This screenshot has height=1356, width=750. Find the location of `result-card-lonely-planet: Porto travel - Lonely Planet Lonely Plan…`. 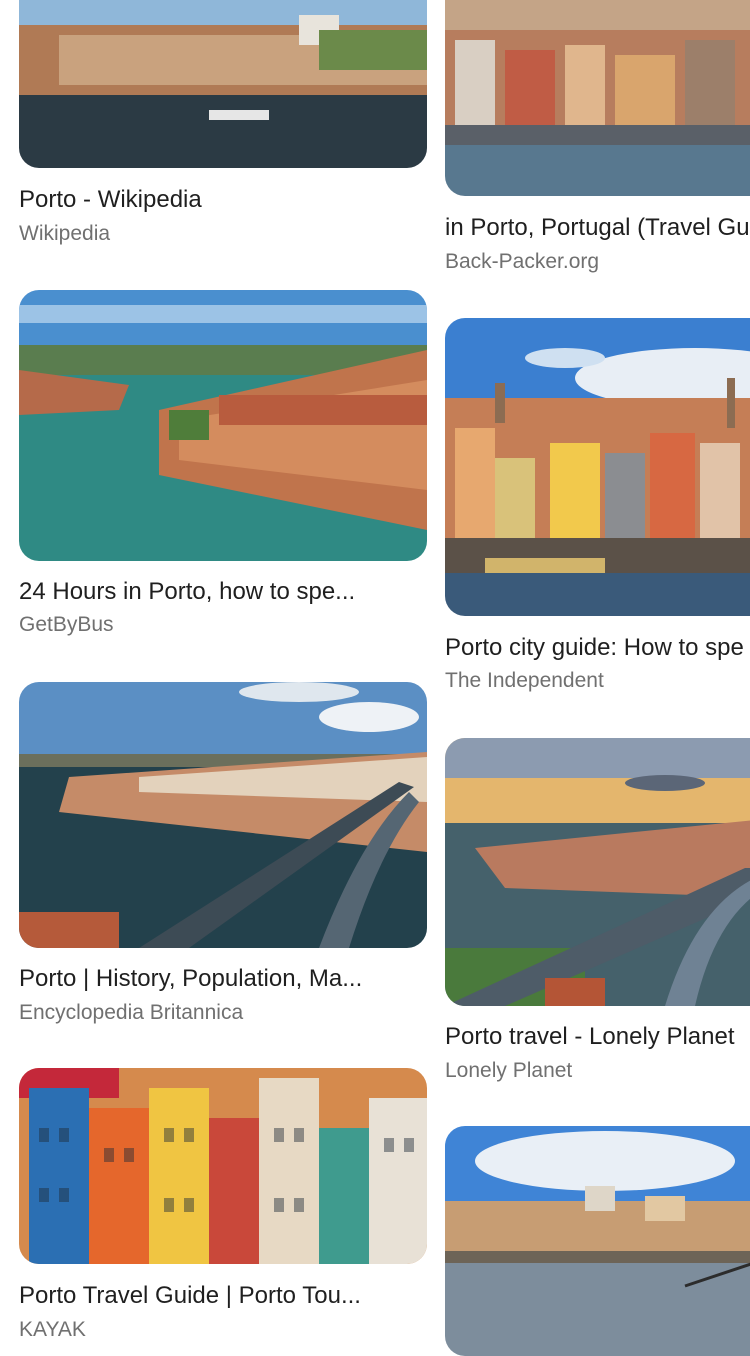

result-card-lonely-planet: Porto travel - Lonely Planet Lonely Plan… is located at coordinates (597, 913).